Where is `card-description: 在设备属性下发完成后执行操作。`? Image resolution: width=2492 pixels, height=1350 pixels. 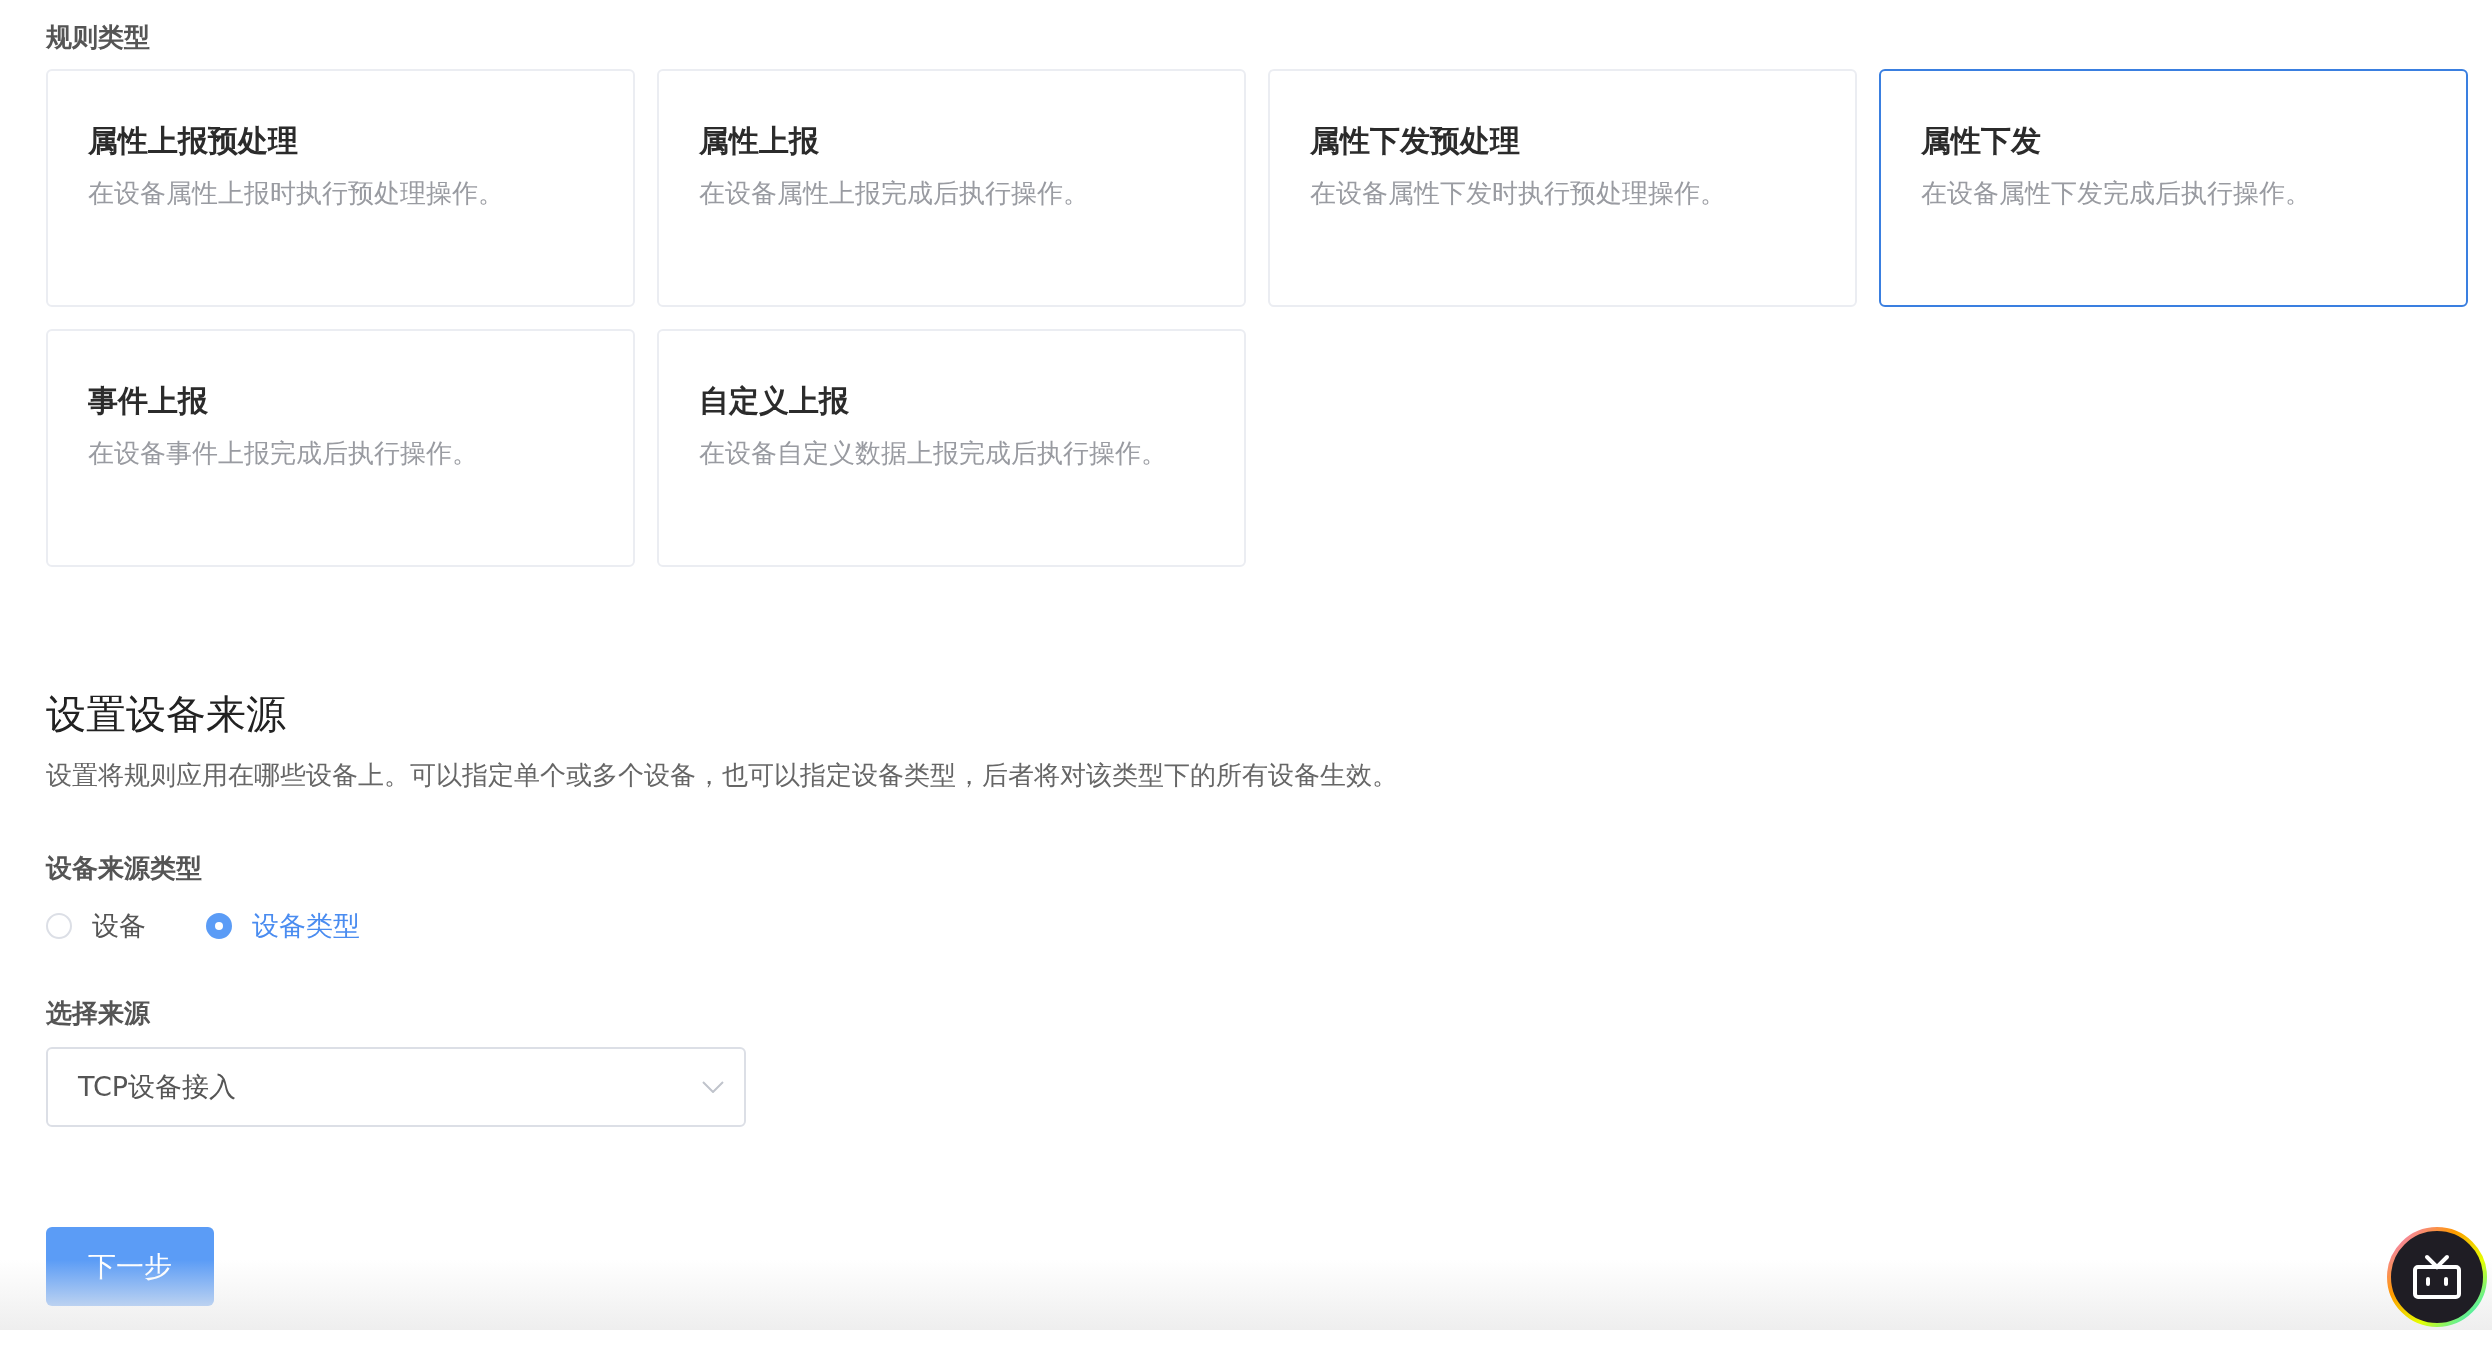
card-description: 在设备属性下发完成后执行操作。 is located at coordinates (2116, 193).